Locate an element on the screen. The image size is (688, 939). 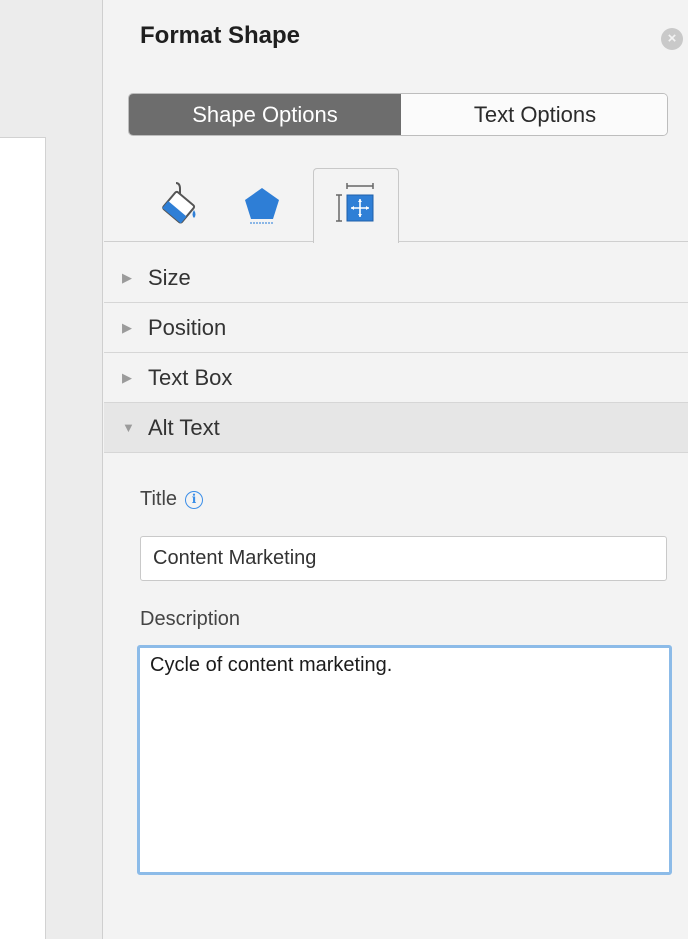
effects-tab is located at coordinates (262, 204).